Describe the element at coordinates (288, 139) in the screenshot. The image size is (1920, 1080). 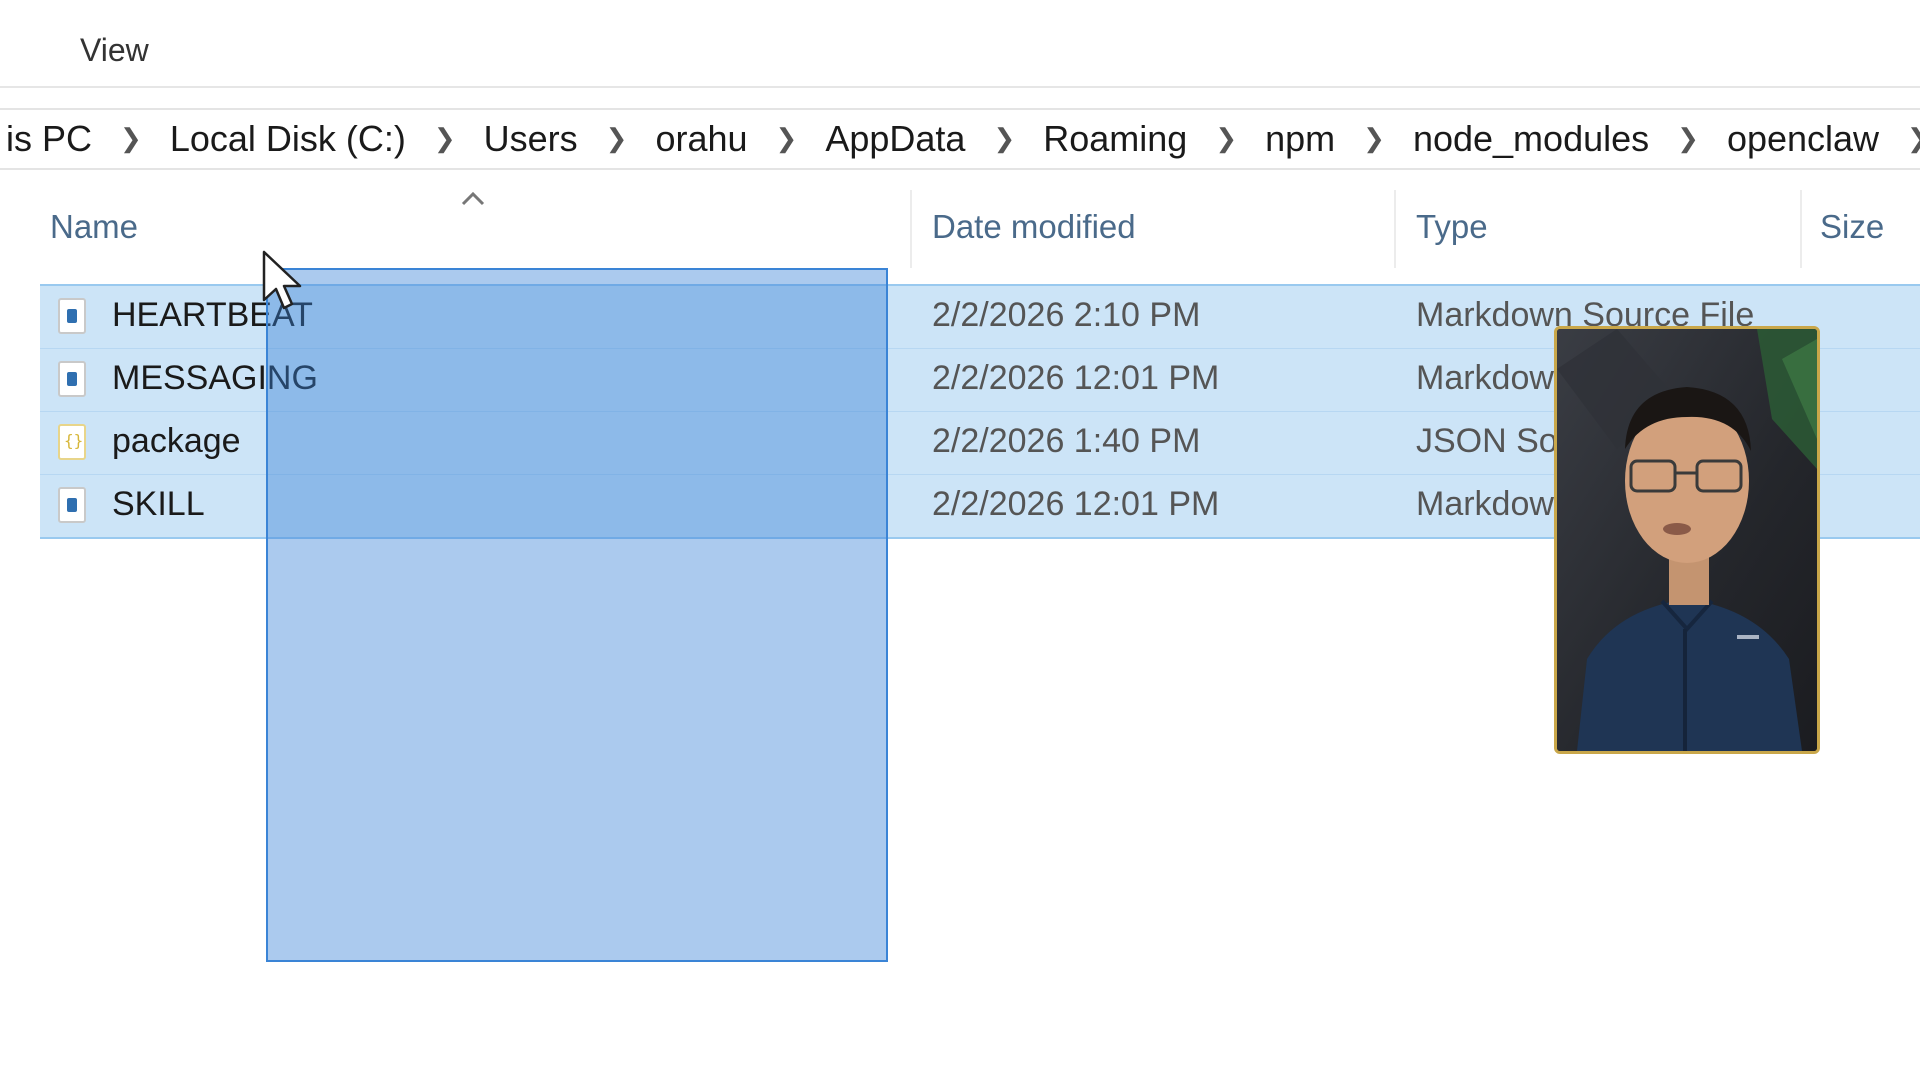
I see `breadcrumb-local-disk: Local Disk (C:)` at that location.